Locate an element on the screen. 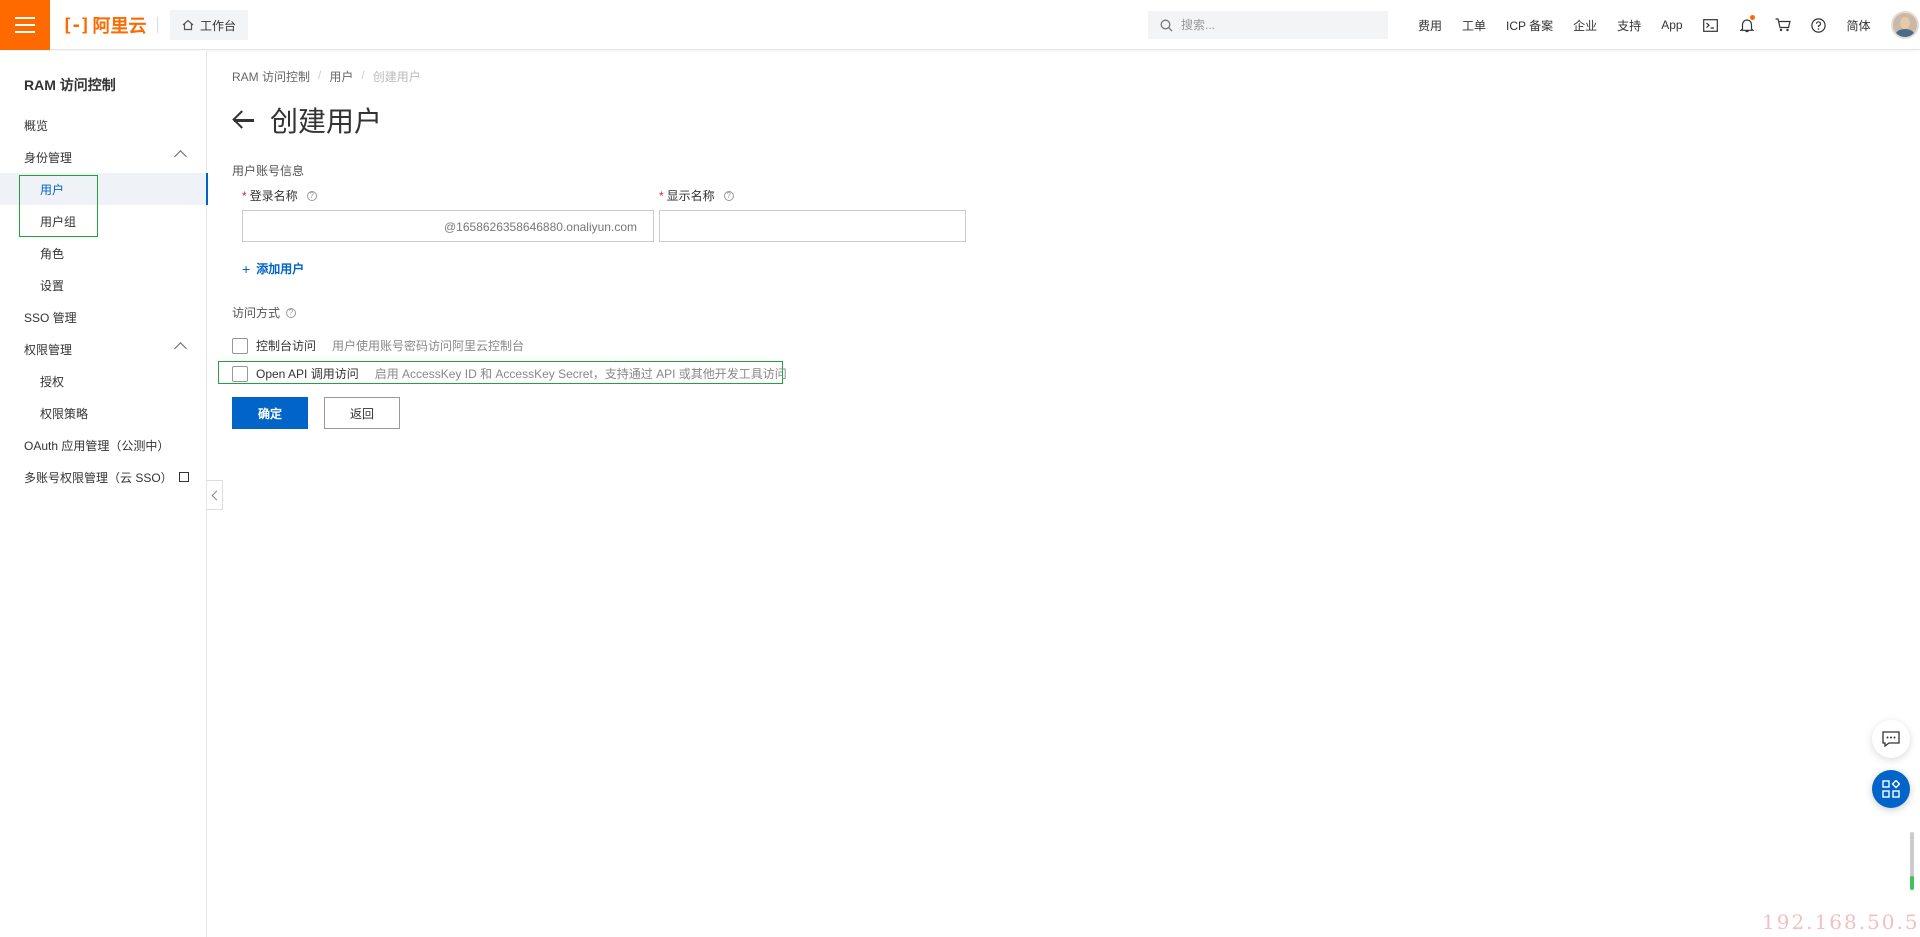 This screenshot has height=937, width=1920. sidebar-item-oauth: OAuth 应用管理（公测中） is located at coordinates (103, 445).